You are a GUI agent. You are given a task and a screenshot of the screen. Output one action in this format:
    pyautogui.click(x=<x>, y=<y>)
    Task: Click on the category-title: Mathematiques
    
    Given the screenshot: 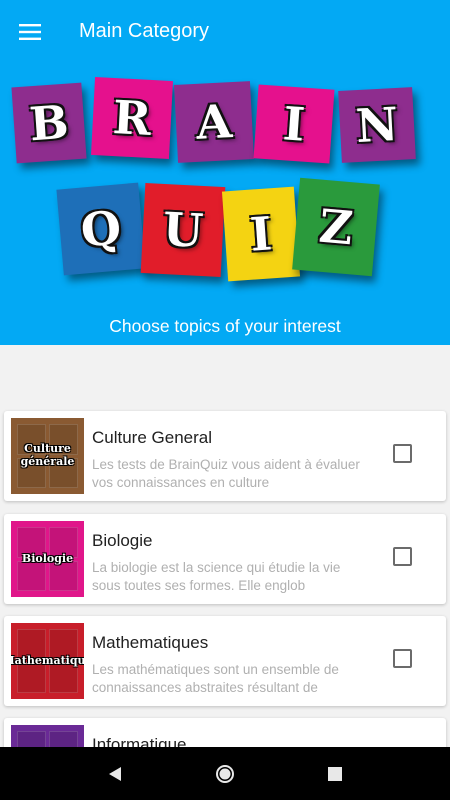 What is the action you would take?
    pyautogui.click(x=150, y=642)
    